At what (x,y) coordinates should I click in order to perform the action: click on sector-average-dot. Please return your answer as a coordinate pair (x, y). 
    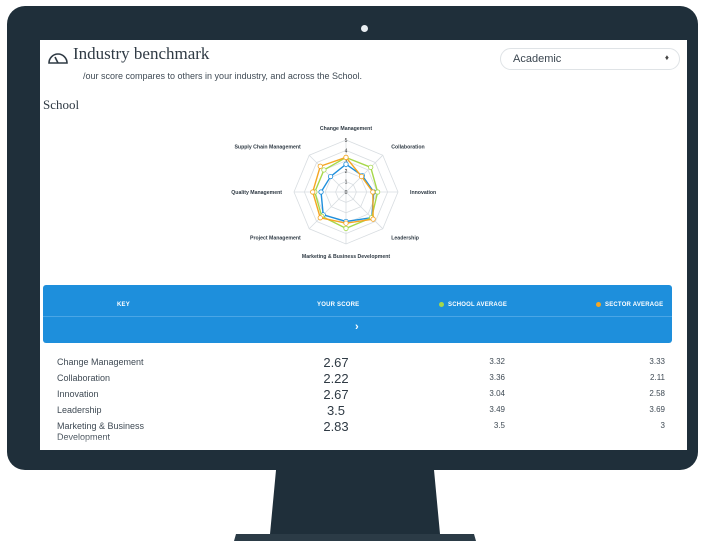
    Looking at the image, I should click on (598, 304).